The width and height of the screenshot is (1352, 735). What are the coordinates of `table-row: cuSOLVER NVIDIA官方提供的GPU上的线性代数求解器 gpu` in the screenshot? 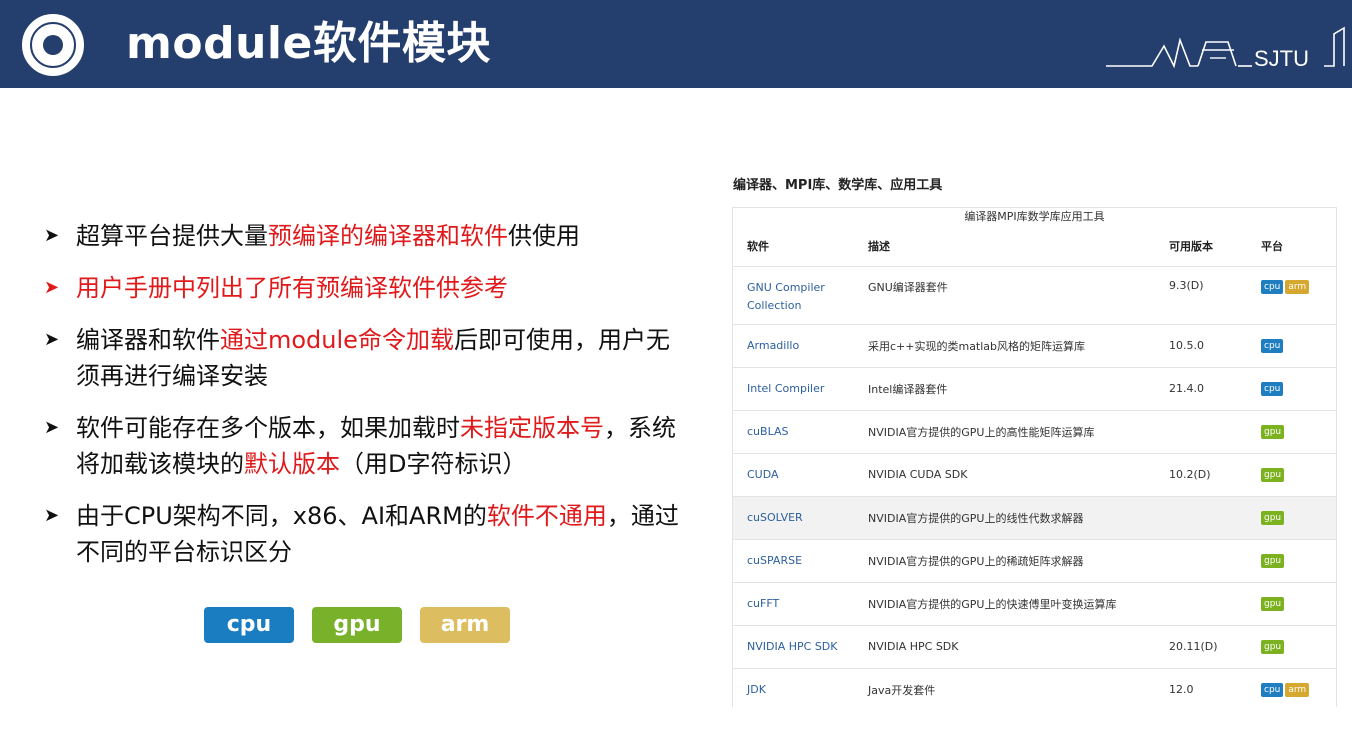 It's located at (1034, 518).